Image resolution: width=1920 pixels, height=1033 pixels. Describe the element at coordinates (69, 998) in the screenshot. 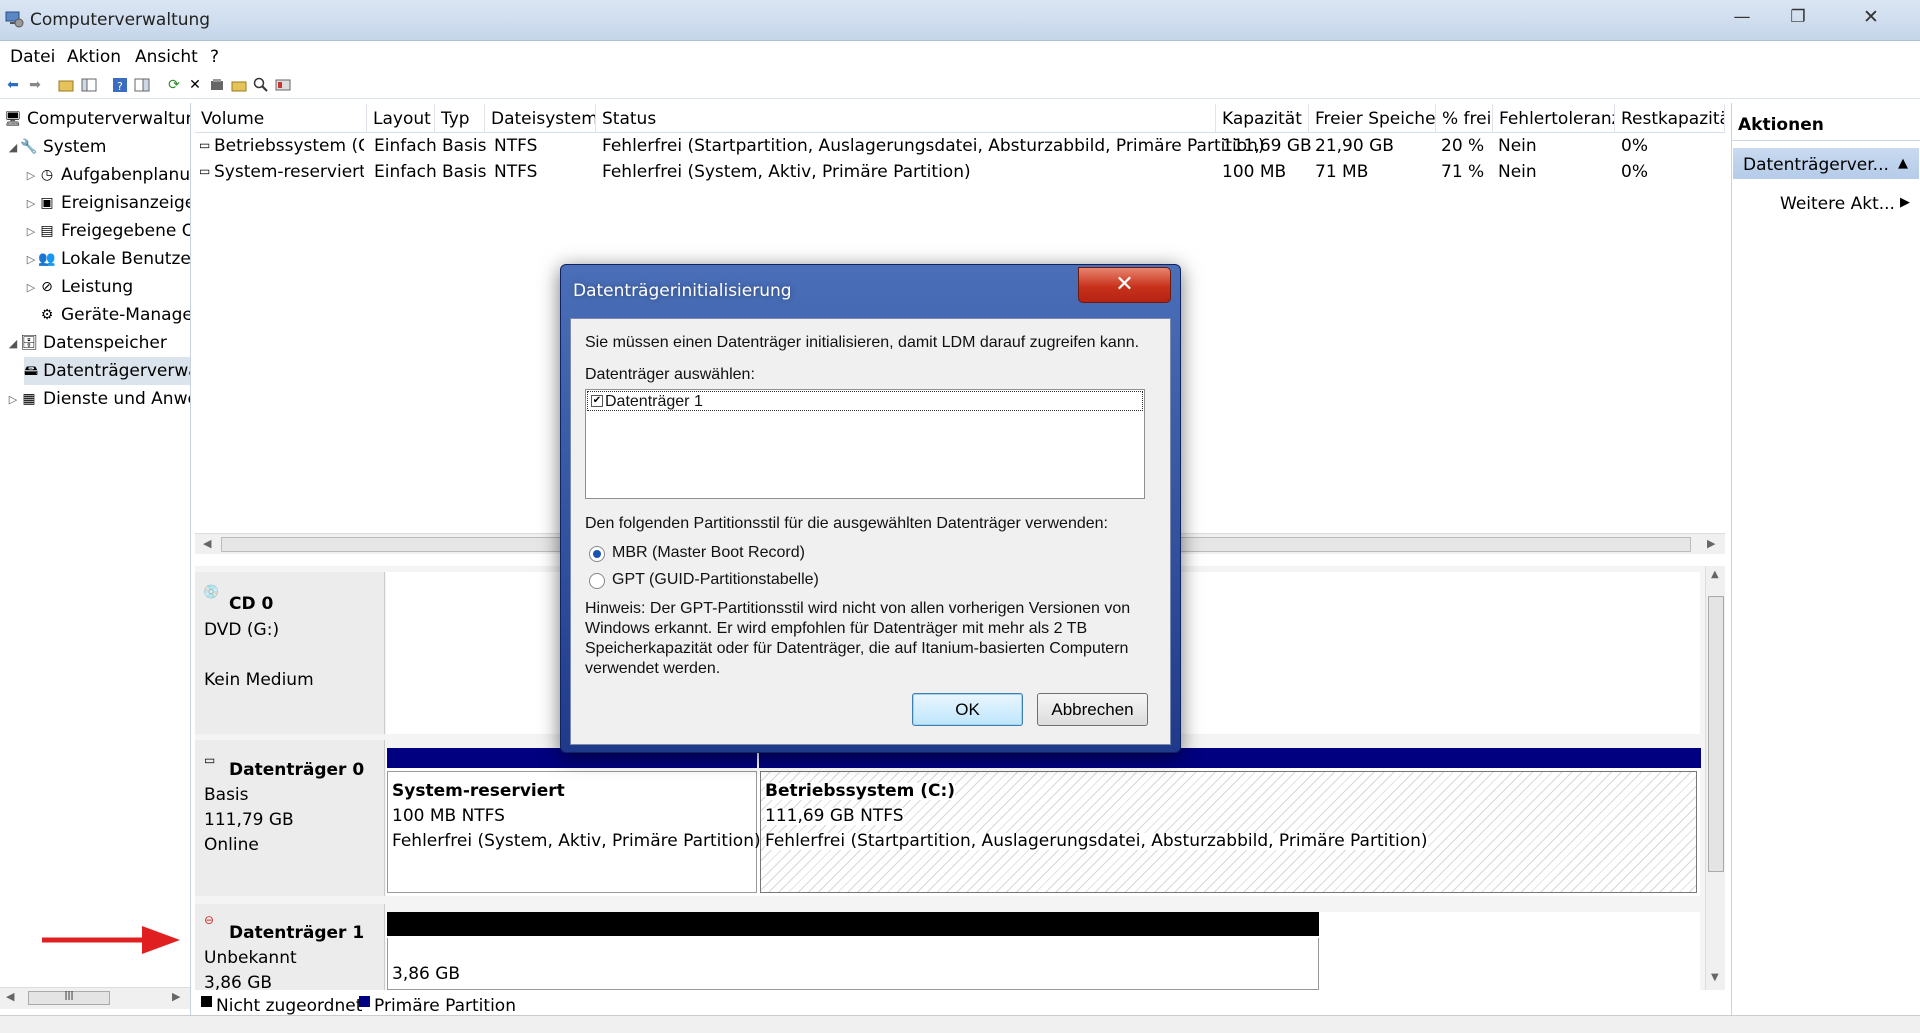

I see `scroll-thumb: |||` at that location.